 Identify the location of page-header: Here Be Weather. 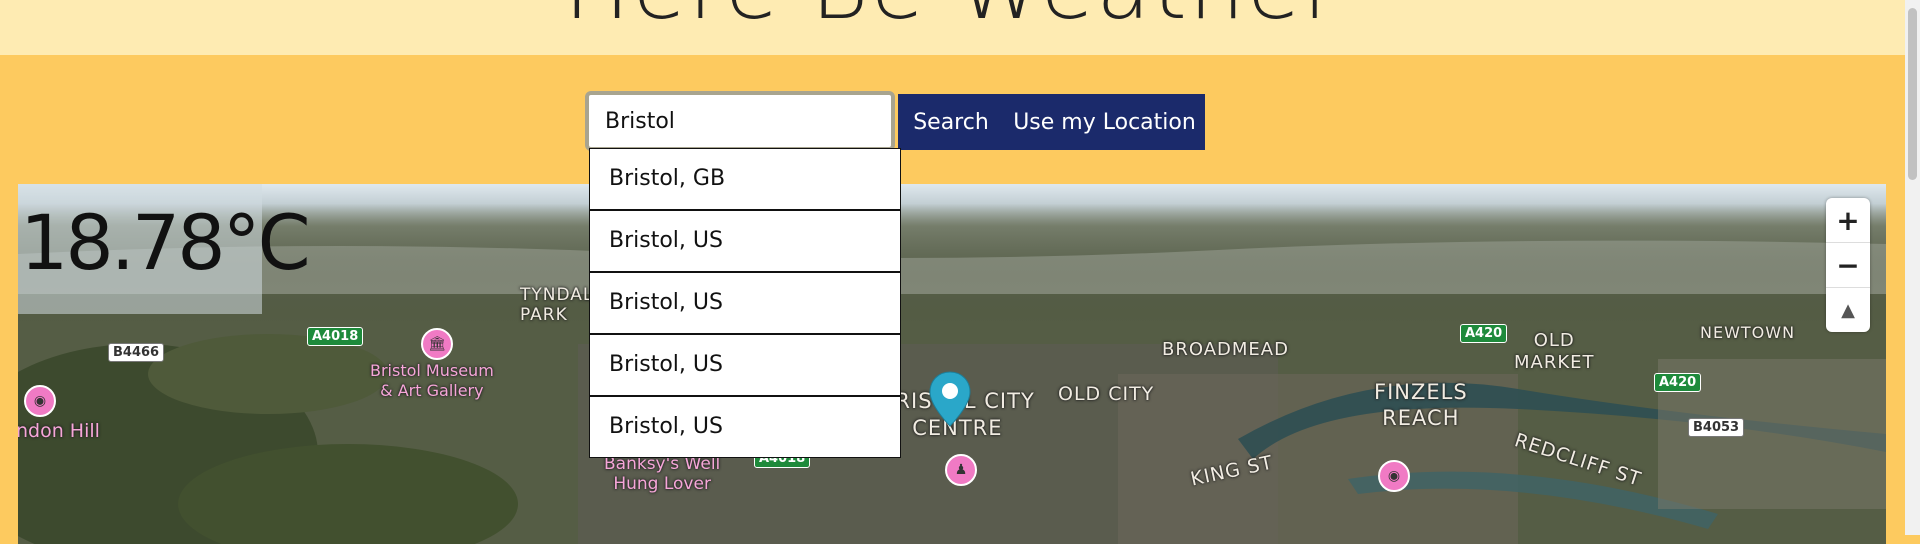
(952, 27).